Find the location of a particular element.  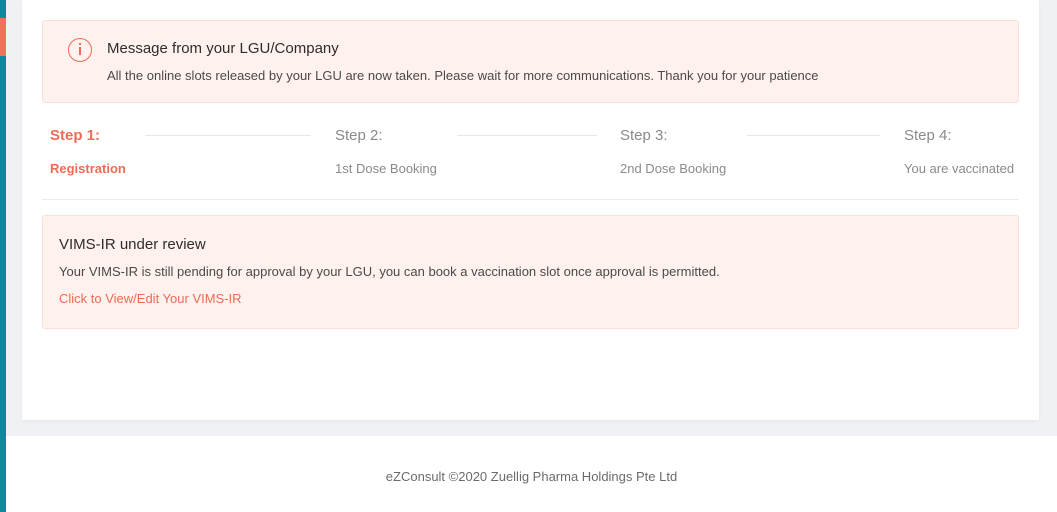

review-title: VIMS-IR under review is located at coordinates (132, 244).